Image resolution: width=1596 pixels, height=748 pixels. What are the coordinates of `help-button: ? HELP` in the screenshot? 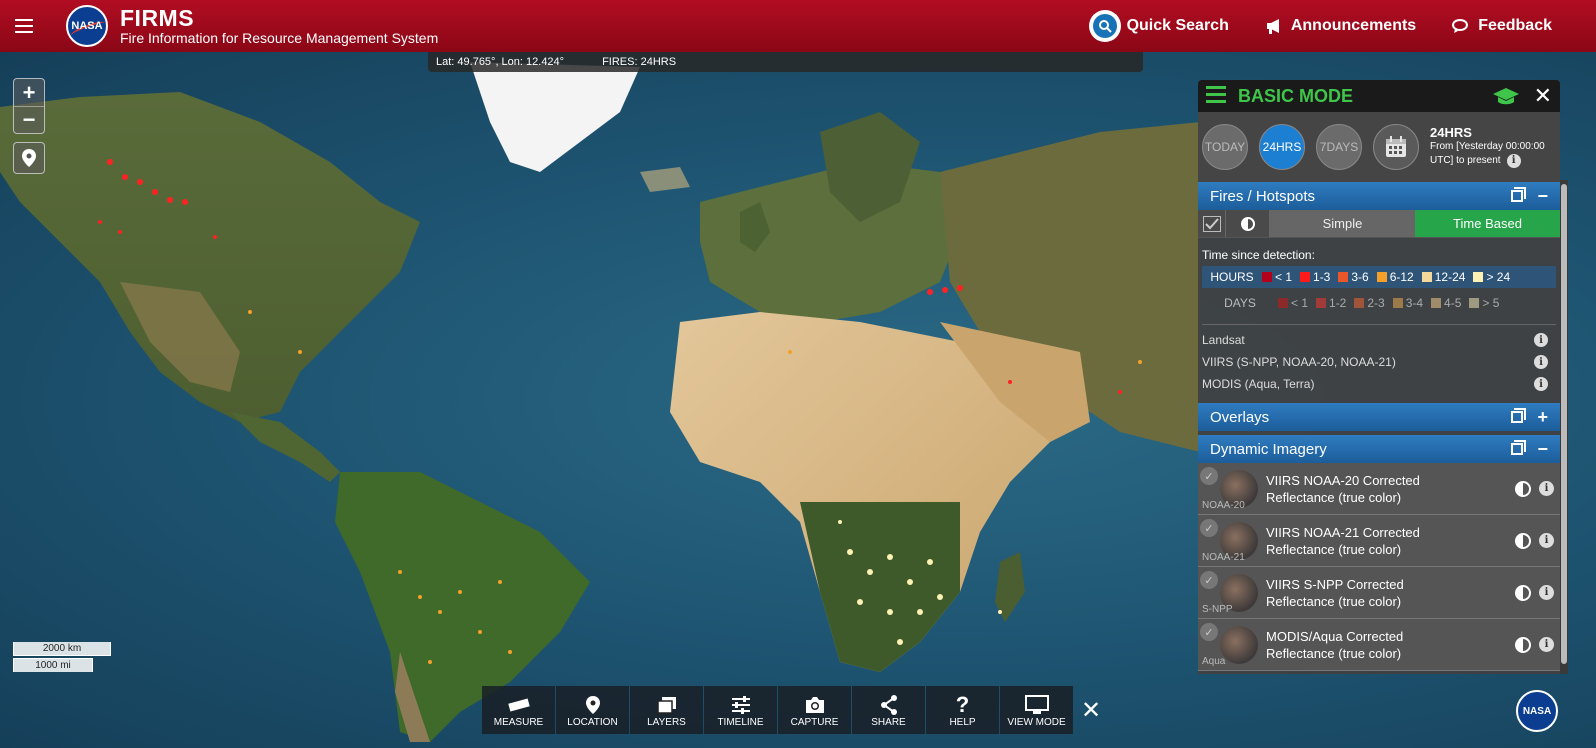 It's located at (962, 710).